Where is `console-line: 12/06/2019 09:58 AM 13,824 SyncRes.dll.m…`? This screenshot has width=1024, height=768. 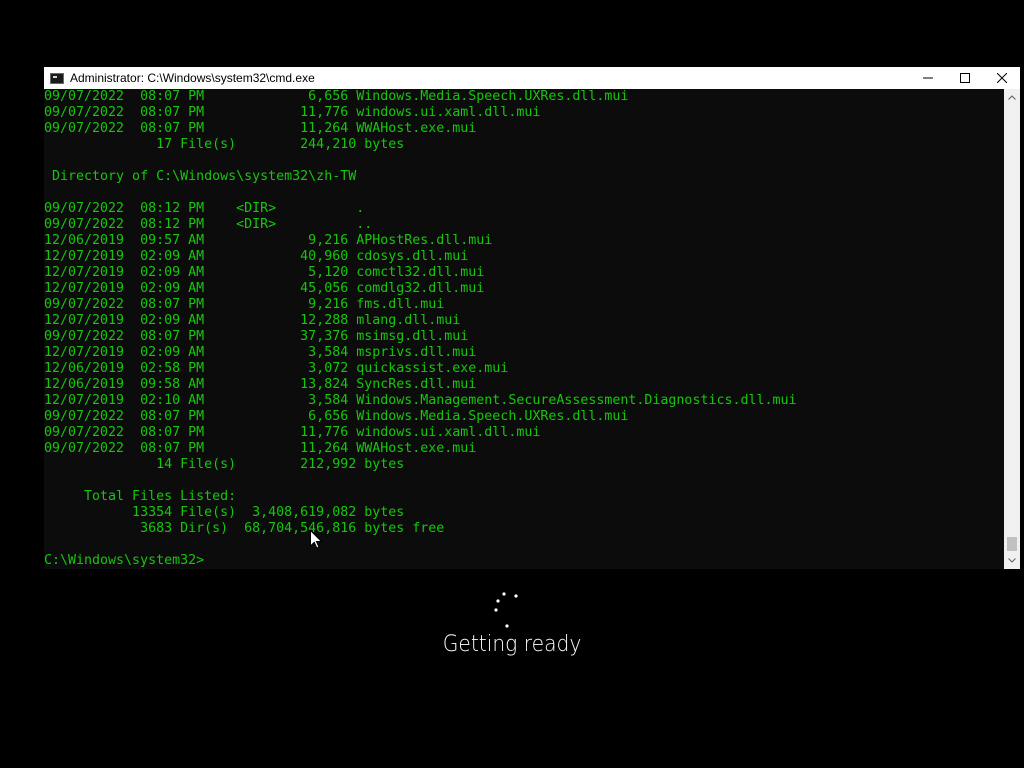
console-line: 12/06/2019 09:58 AM 13,824 SyncRes.dll.m… is located at coordinates (260, 384).